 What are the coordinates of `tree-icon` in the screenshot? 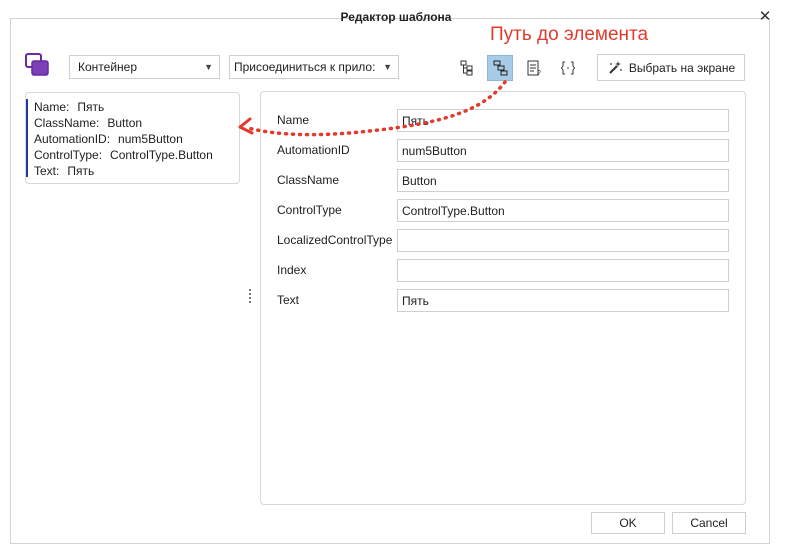 It's located at (466, 68).